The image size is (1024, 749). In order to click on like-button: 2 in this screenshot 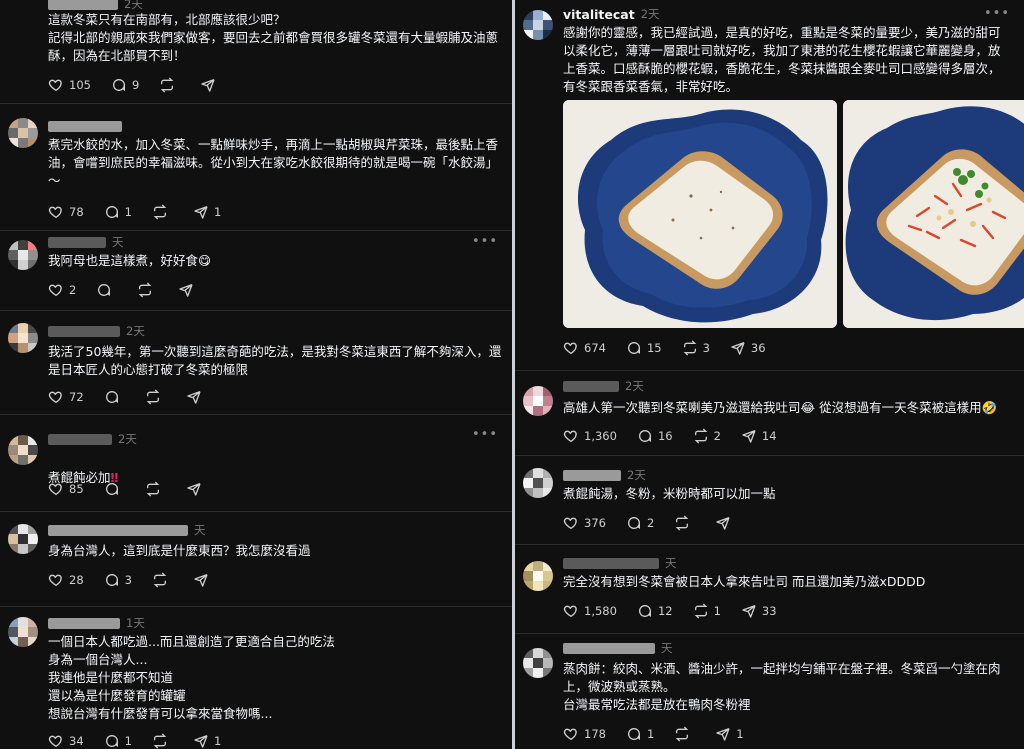, I will do `click(62, 290)`.